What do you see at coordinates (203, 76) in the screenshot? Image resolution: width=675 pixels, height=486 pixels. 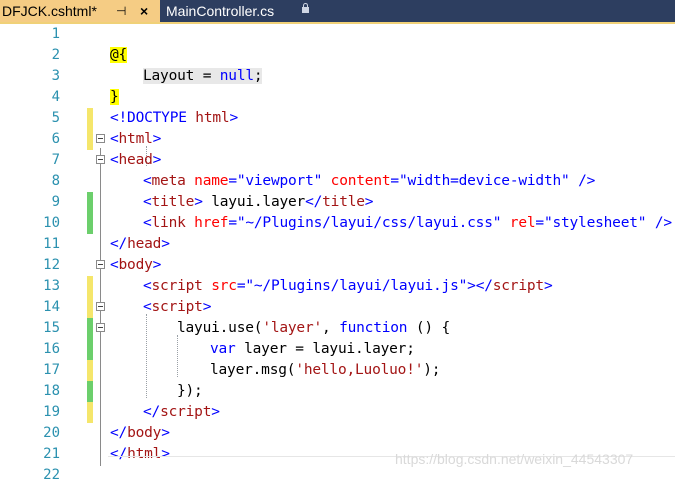 I see `code-text: Layout = null;` at bounding box center [203, 76].